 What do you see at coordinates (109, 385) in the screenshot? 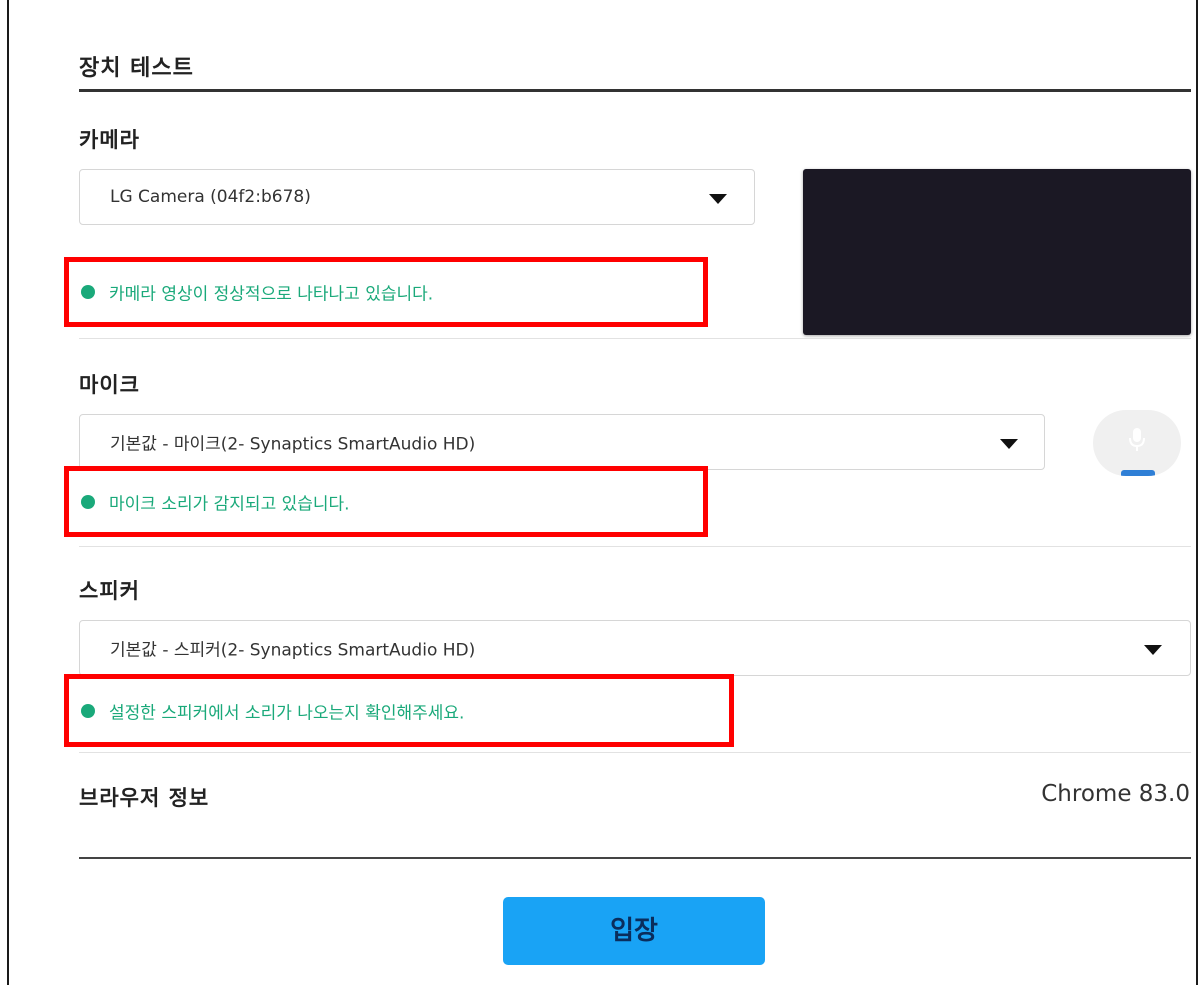
I see `microphone-section-label: 마이크` at bounding box center [109, 385].